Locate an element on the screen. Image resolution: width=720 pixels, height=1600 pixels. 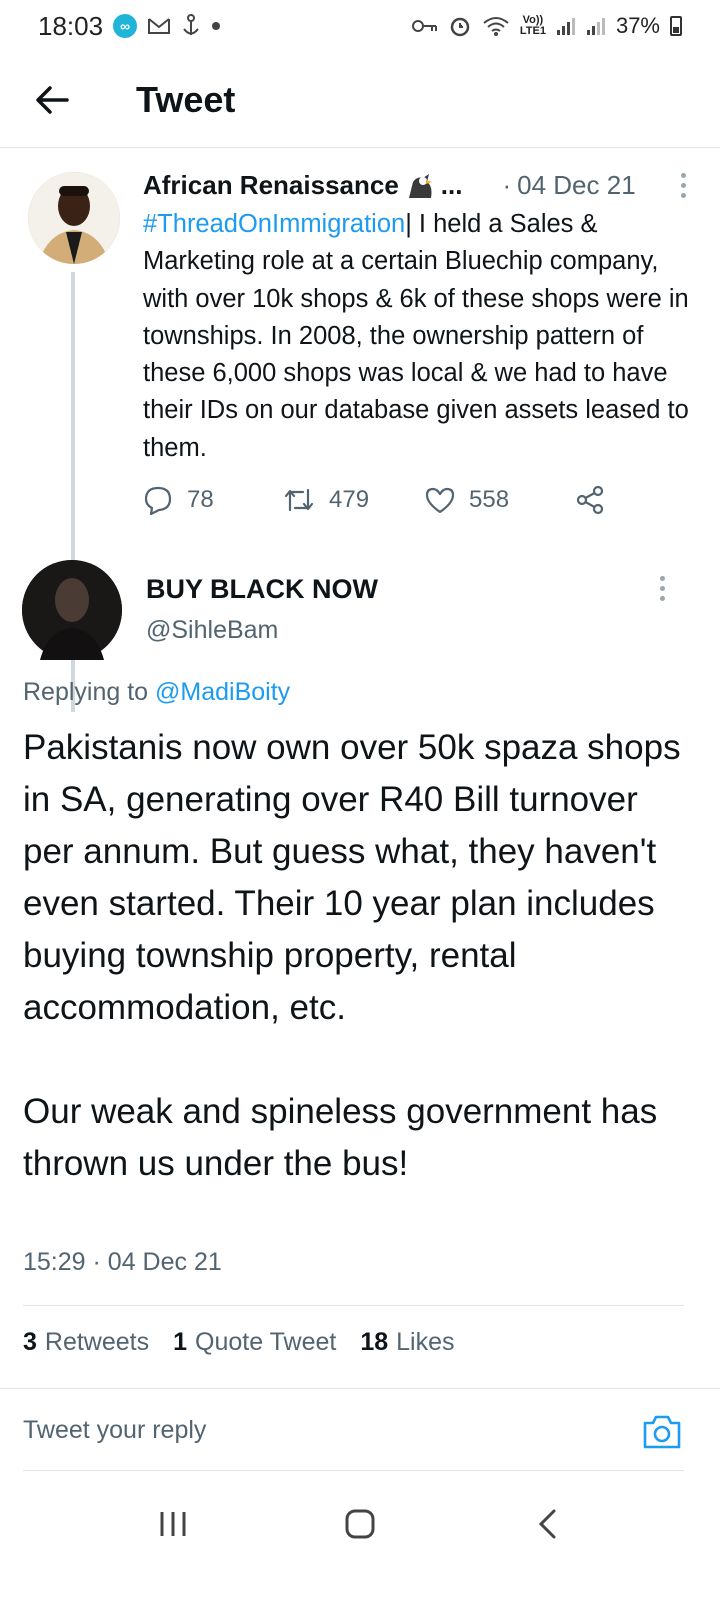
back-button is located at coordinates (52, 100).